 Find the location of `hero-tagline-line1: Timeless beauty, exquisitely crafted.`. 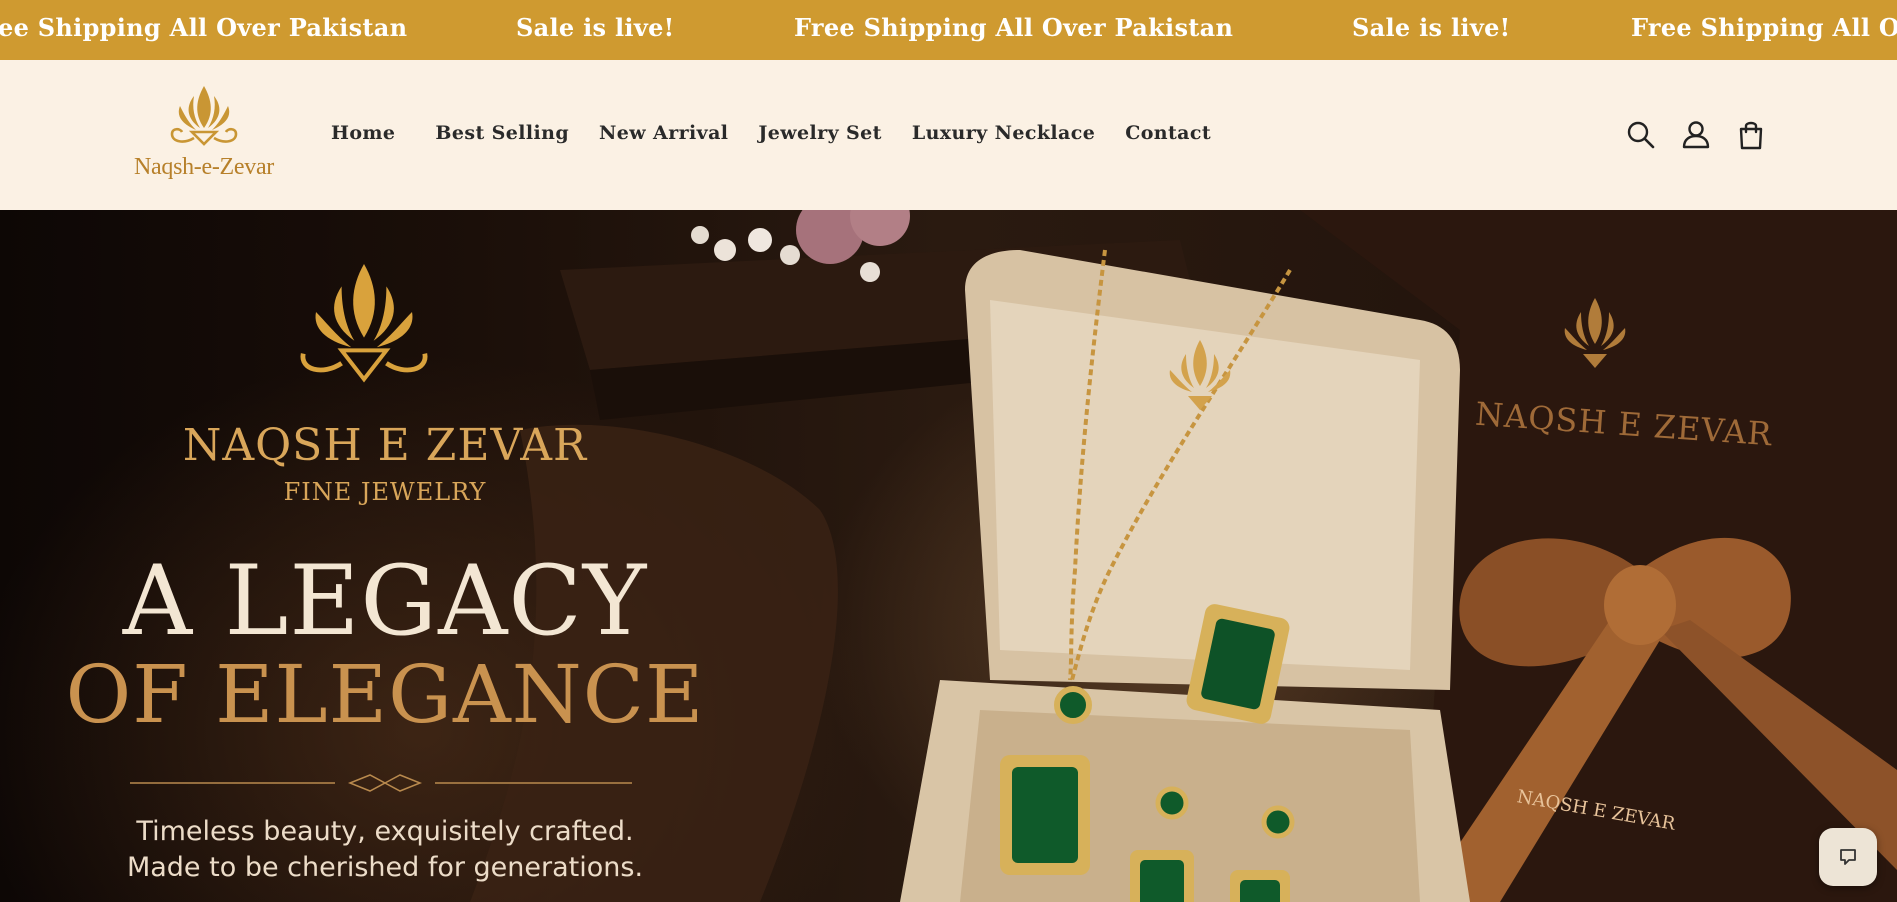

hero-tagline-line1: Timeless beauty, exquisitely crafted. is located at coordinates (385, 831).